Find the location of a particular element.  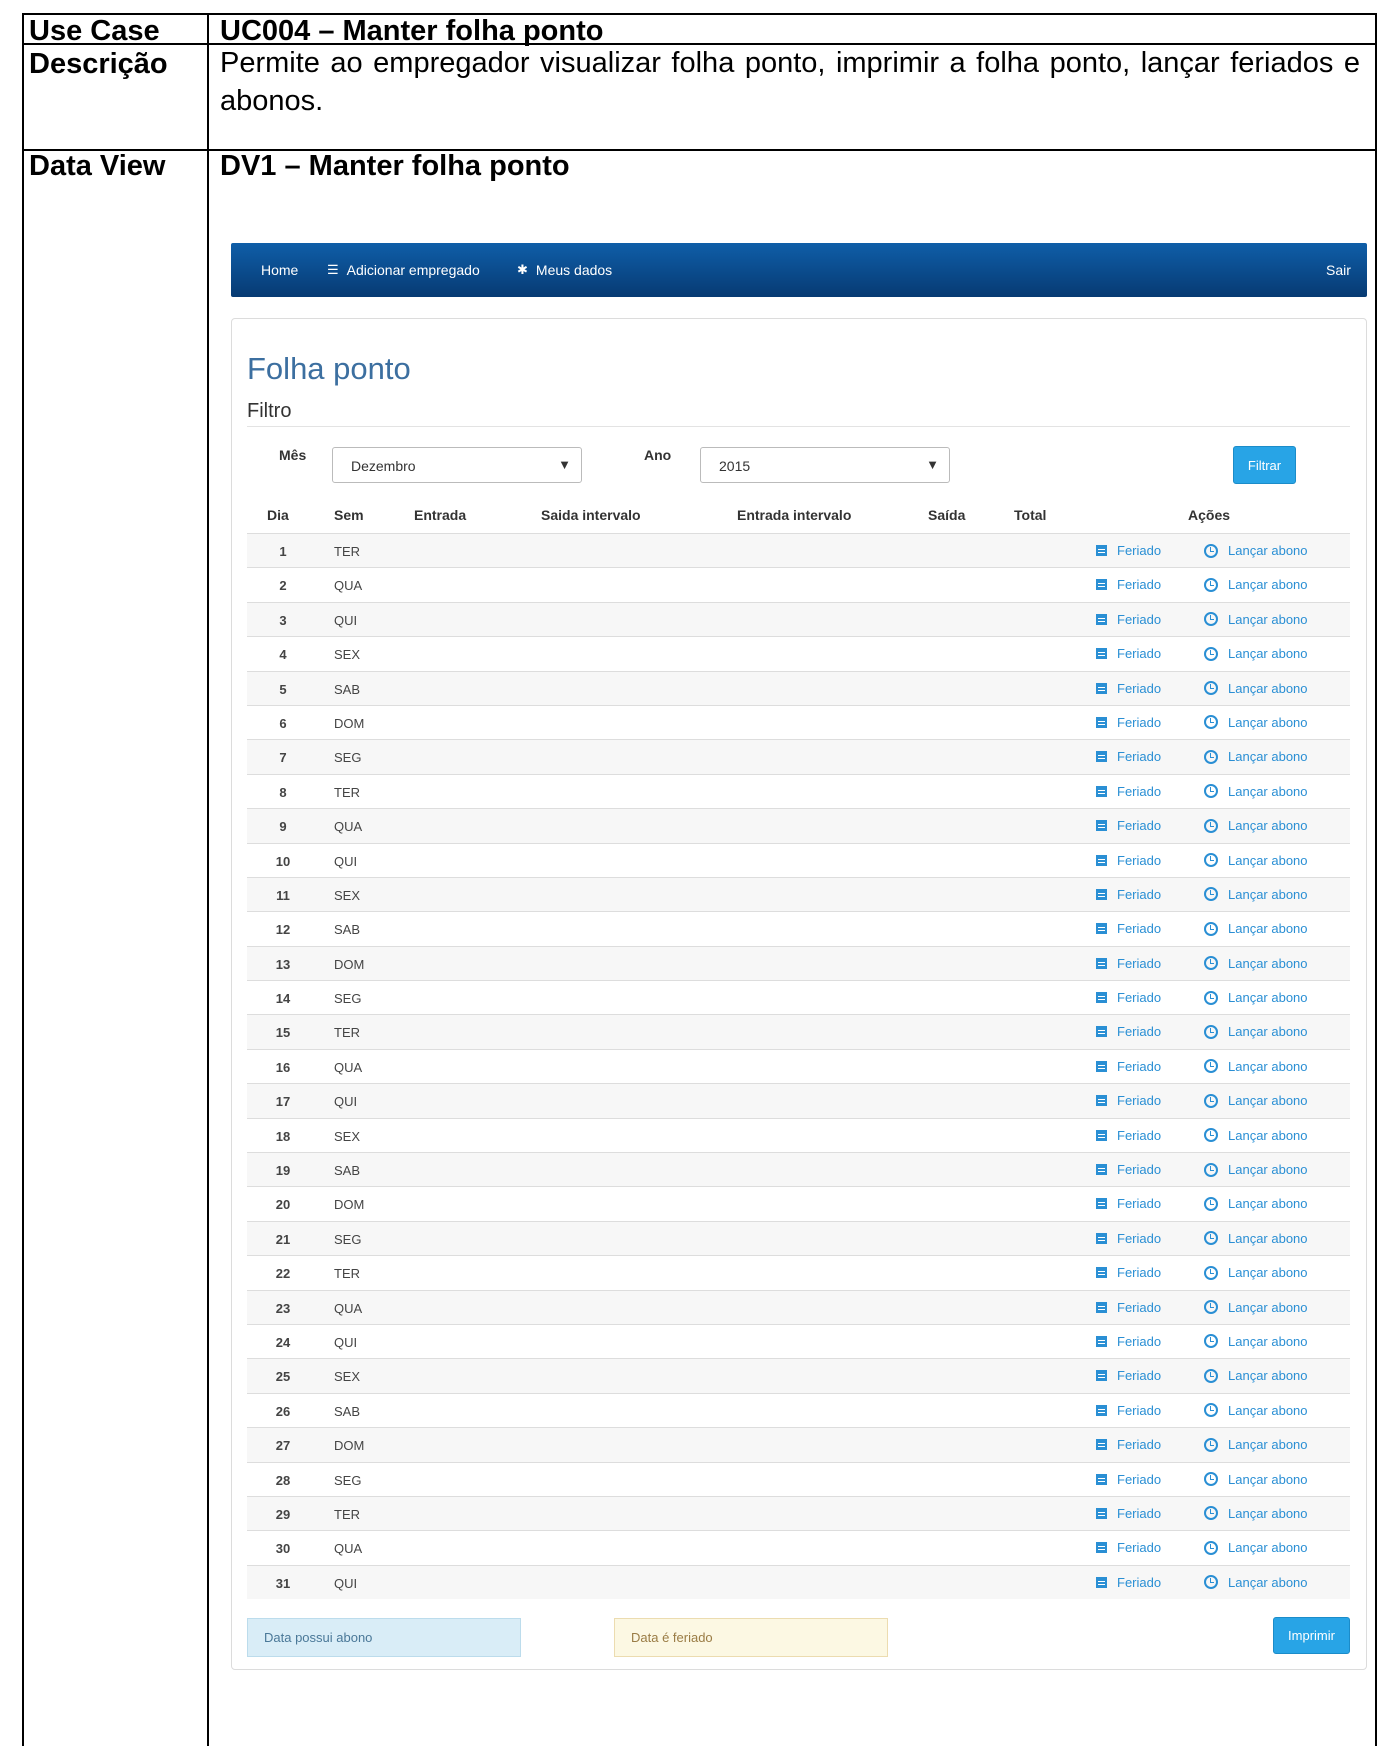

filter-title: Filtro is located at coordinates (269, 411).